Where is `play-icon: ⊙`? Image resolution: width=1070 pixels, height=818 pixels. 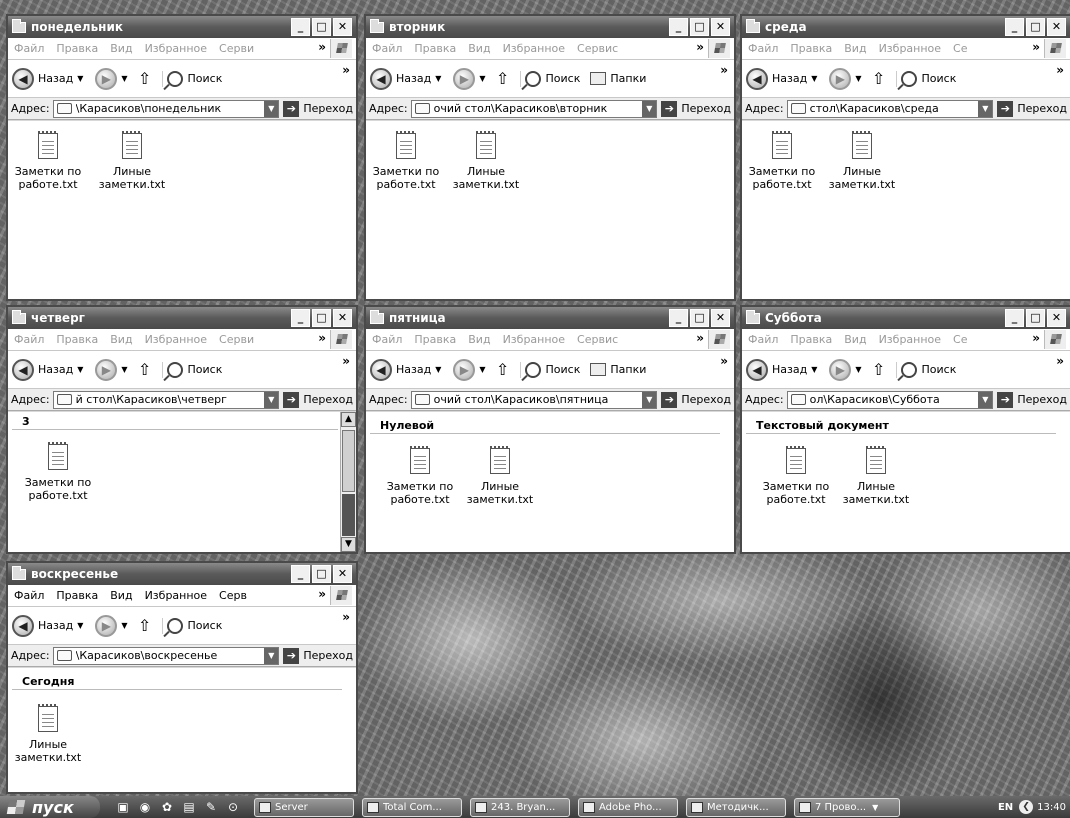
play-icon: ⊙ is located at coordinates (233, 807).